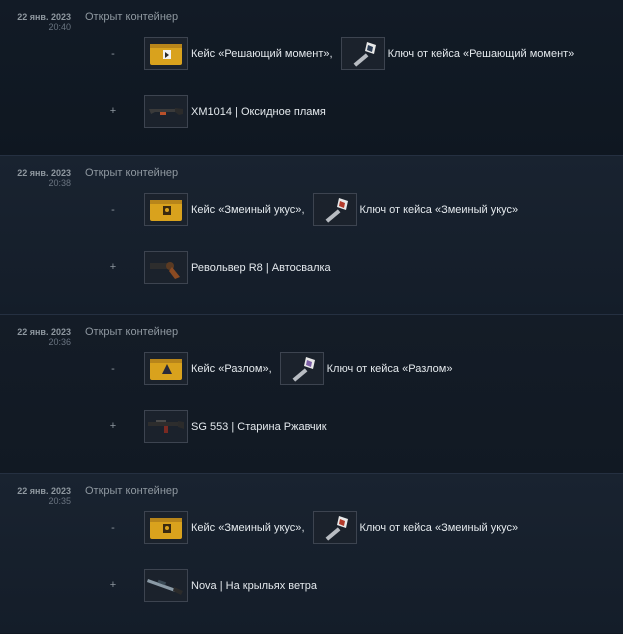  What do you see at coordinates (166, 368) in the screenshot?
I see `fracture-case-icon` at bounding box center [166, 368].